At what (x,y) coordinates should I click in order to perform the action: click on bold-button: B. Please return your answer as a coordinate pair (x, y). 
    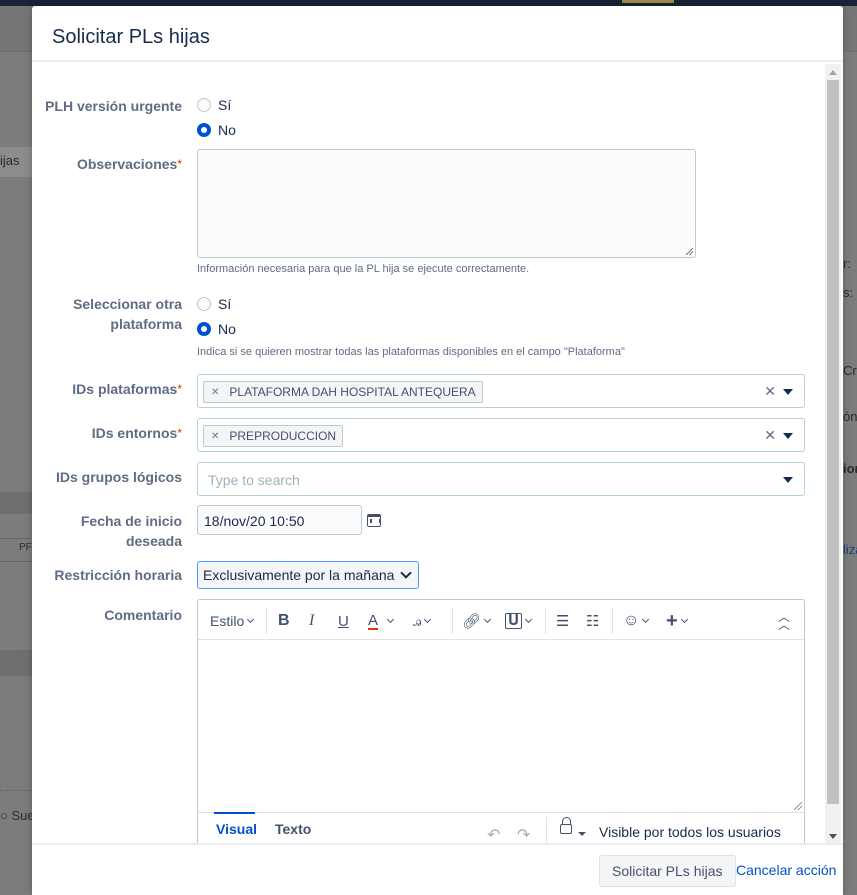
    Looking at the image, I should click on (284, 621).